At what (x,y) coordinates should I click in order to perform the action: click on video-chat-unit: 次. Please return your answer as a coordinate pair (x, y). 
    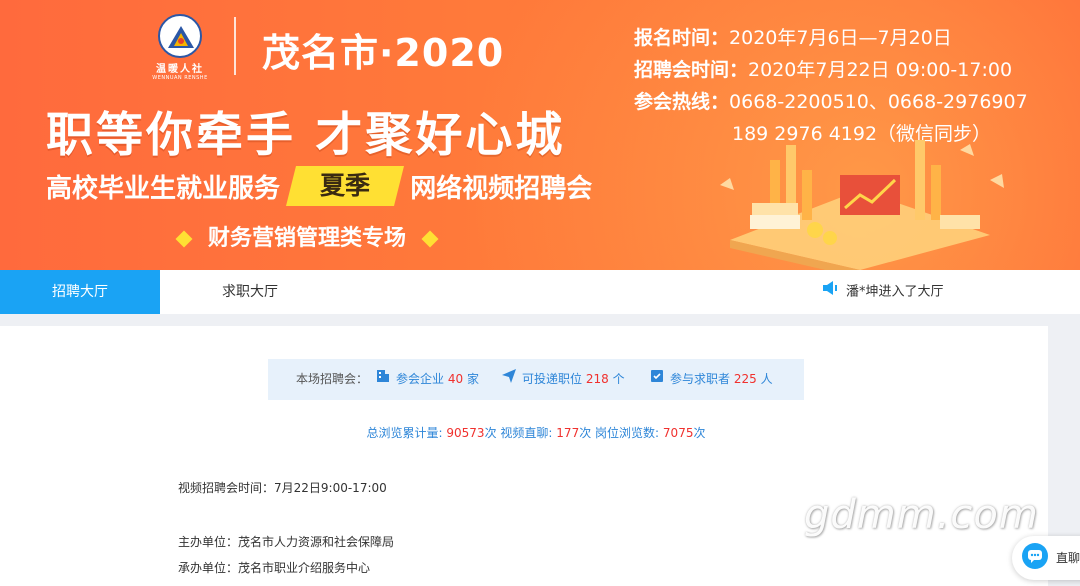
    Looking at the image, I should click on (585, 433).